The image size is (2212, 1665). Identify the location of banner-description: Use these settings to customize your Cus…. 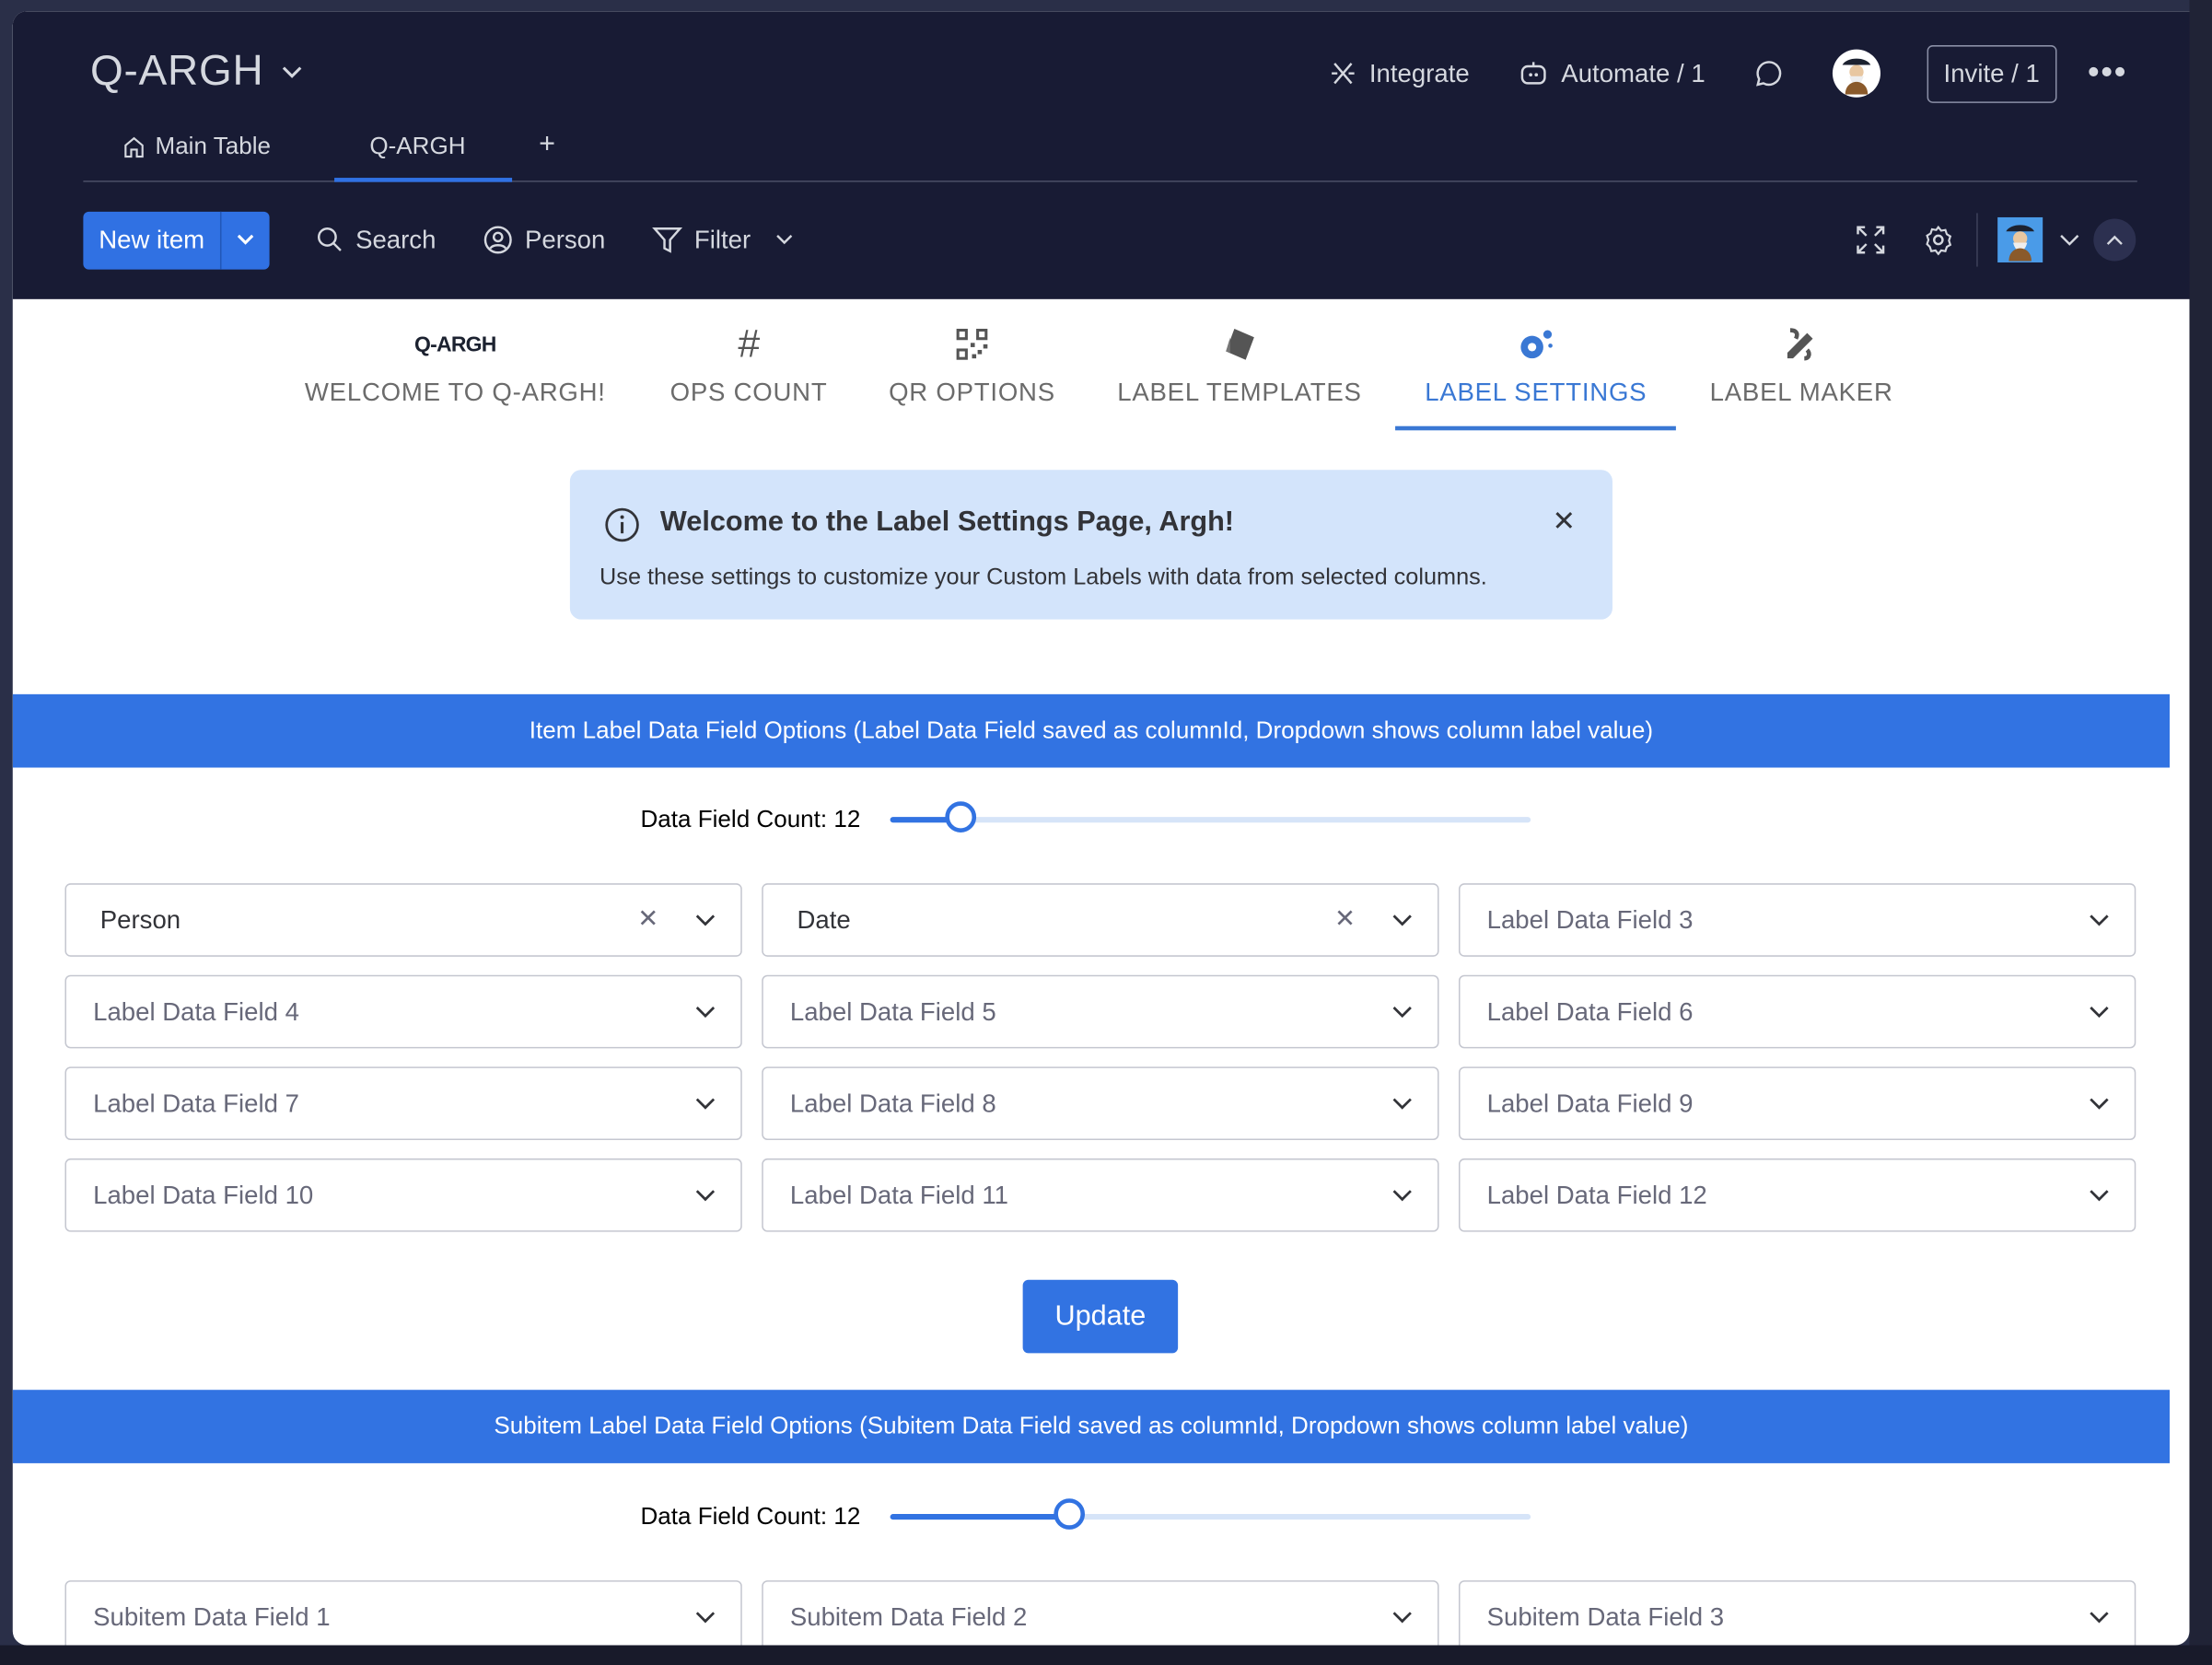
(1043, 577).